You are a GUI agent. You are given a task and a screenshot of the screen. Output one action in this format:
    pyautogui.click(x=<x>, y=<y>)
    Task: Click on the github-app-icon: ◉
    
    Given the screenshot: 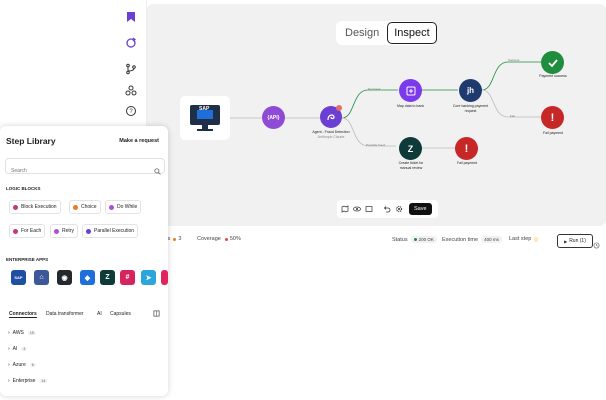 What is the action you would take?
    pyautogui.click(x=64, y=278)
    